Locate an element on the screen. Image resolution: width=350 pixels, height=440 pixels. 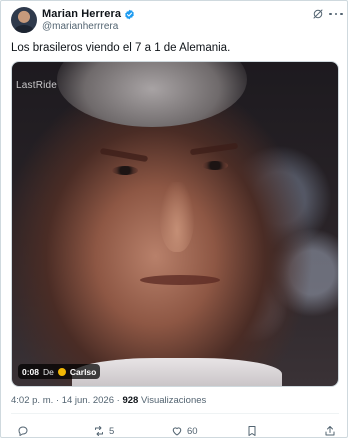
author-name: Marian Herrera is located at coordinates (81, 14).